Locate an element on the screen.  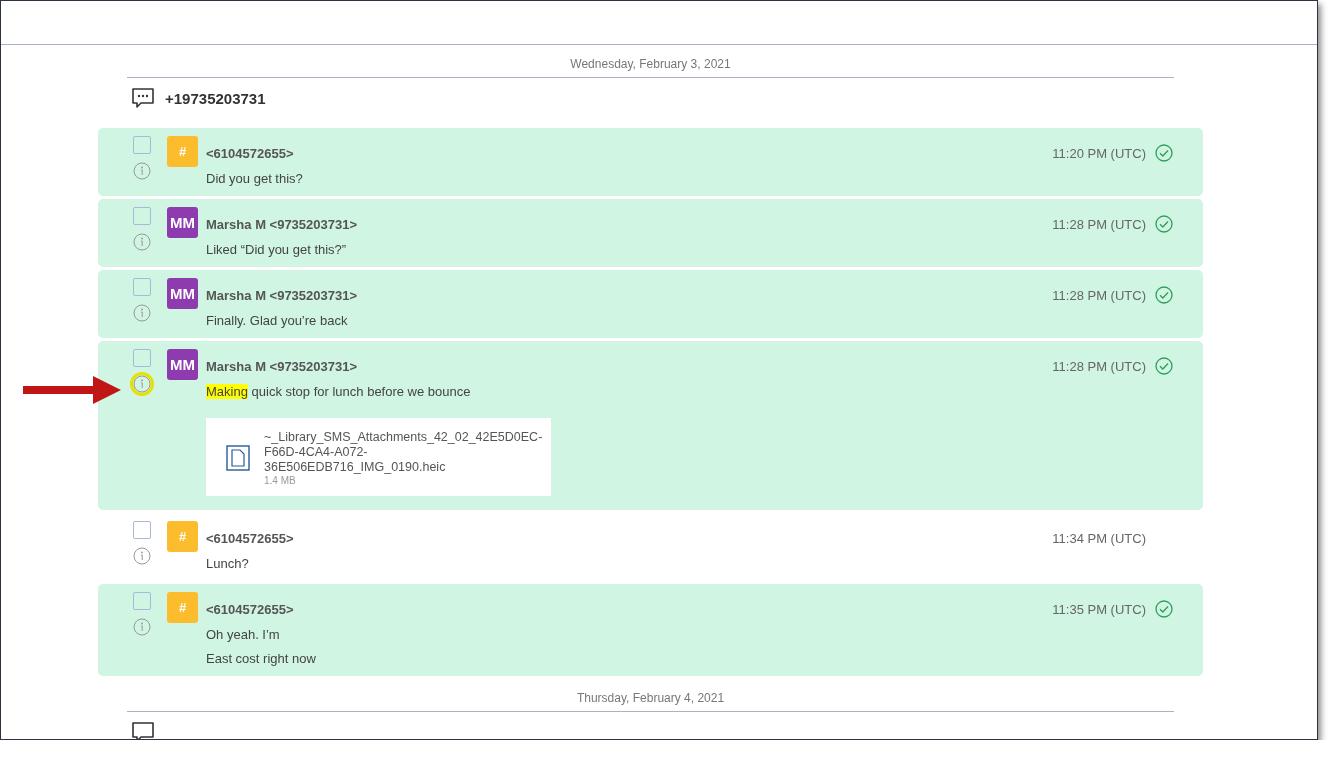
file-name: ~_Library_SMS_Attachments_42_02_42E5D0EC- is located at coordinates (403, 437).